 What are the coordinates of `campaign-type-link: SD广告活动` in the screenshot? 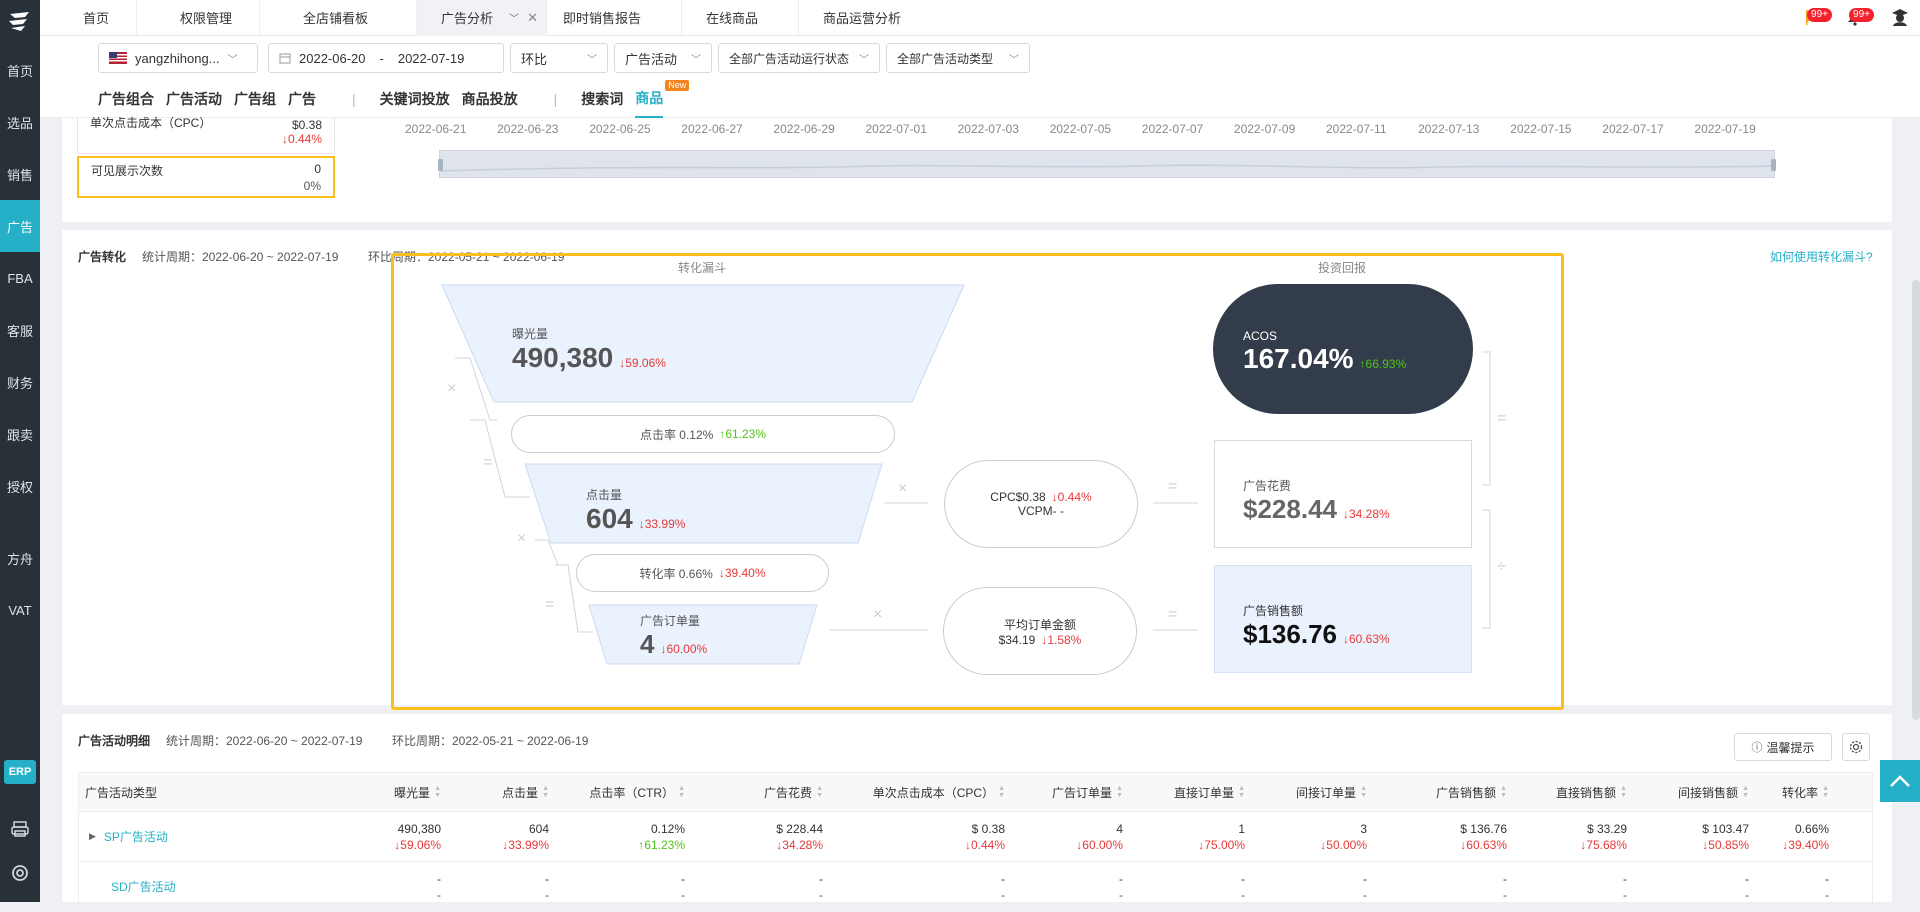 It's located at (143, 886).